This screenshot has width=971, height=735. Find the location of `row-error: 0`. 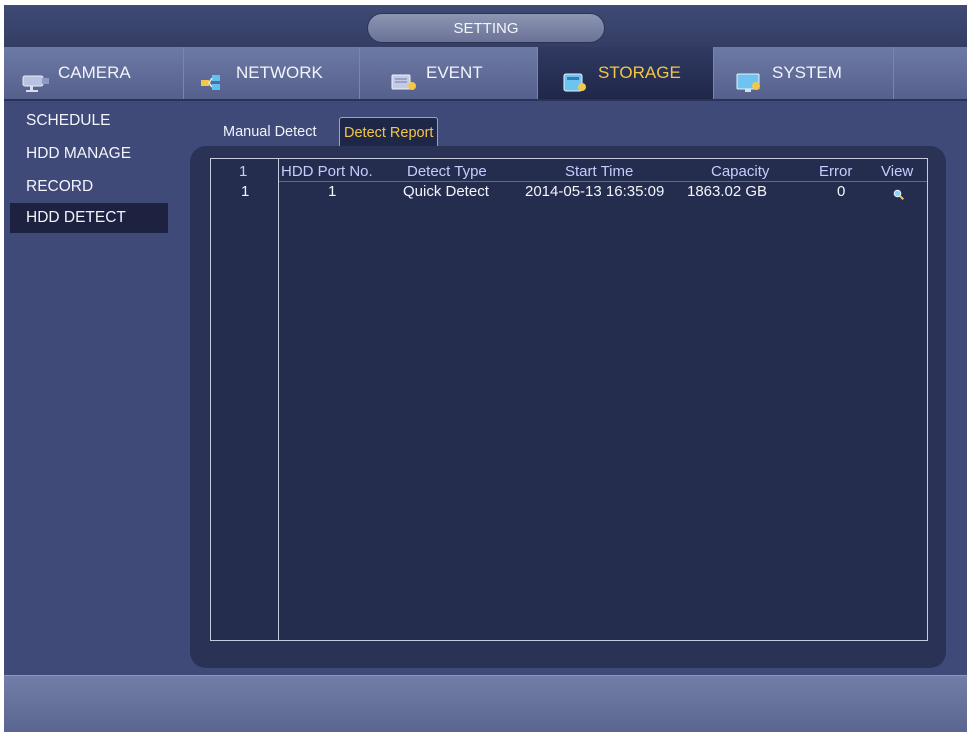

row-error: 0 is located at coordinates (841, 191).